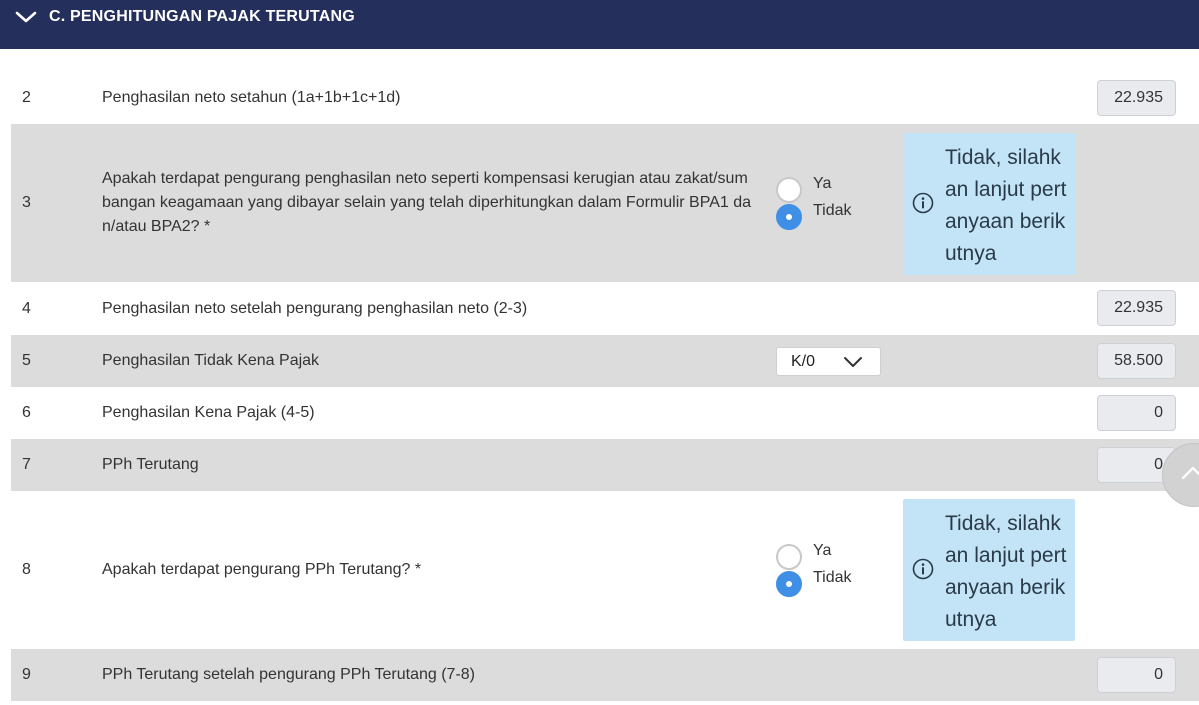  I want to click on section-header: C. PENGHITUNGAN PAJAK TERUTANG, so click(599, 24).